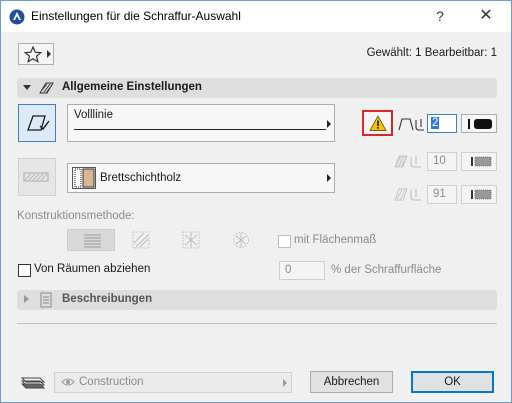 Image resolution: width=512 pixels, height=403 pixels. Describe the element at coordinates (442, 194) in the screenshot. I see `foreground-pen-input: 91` at that location.